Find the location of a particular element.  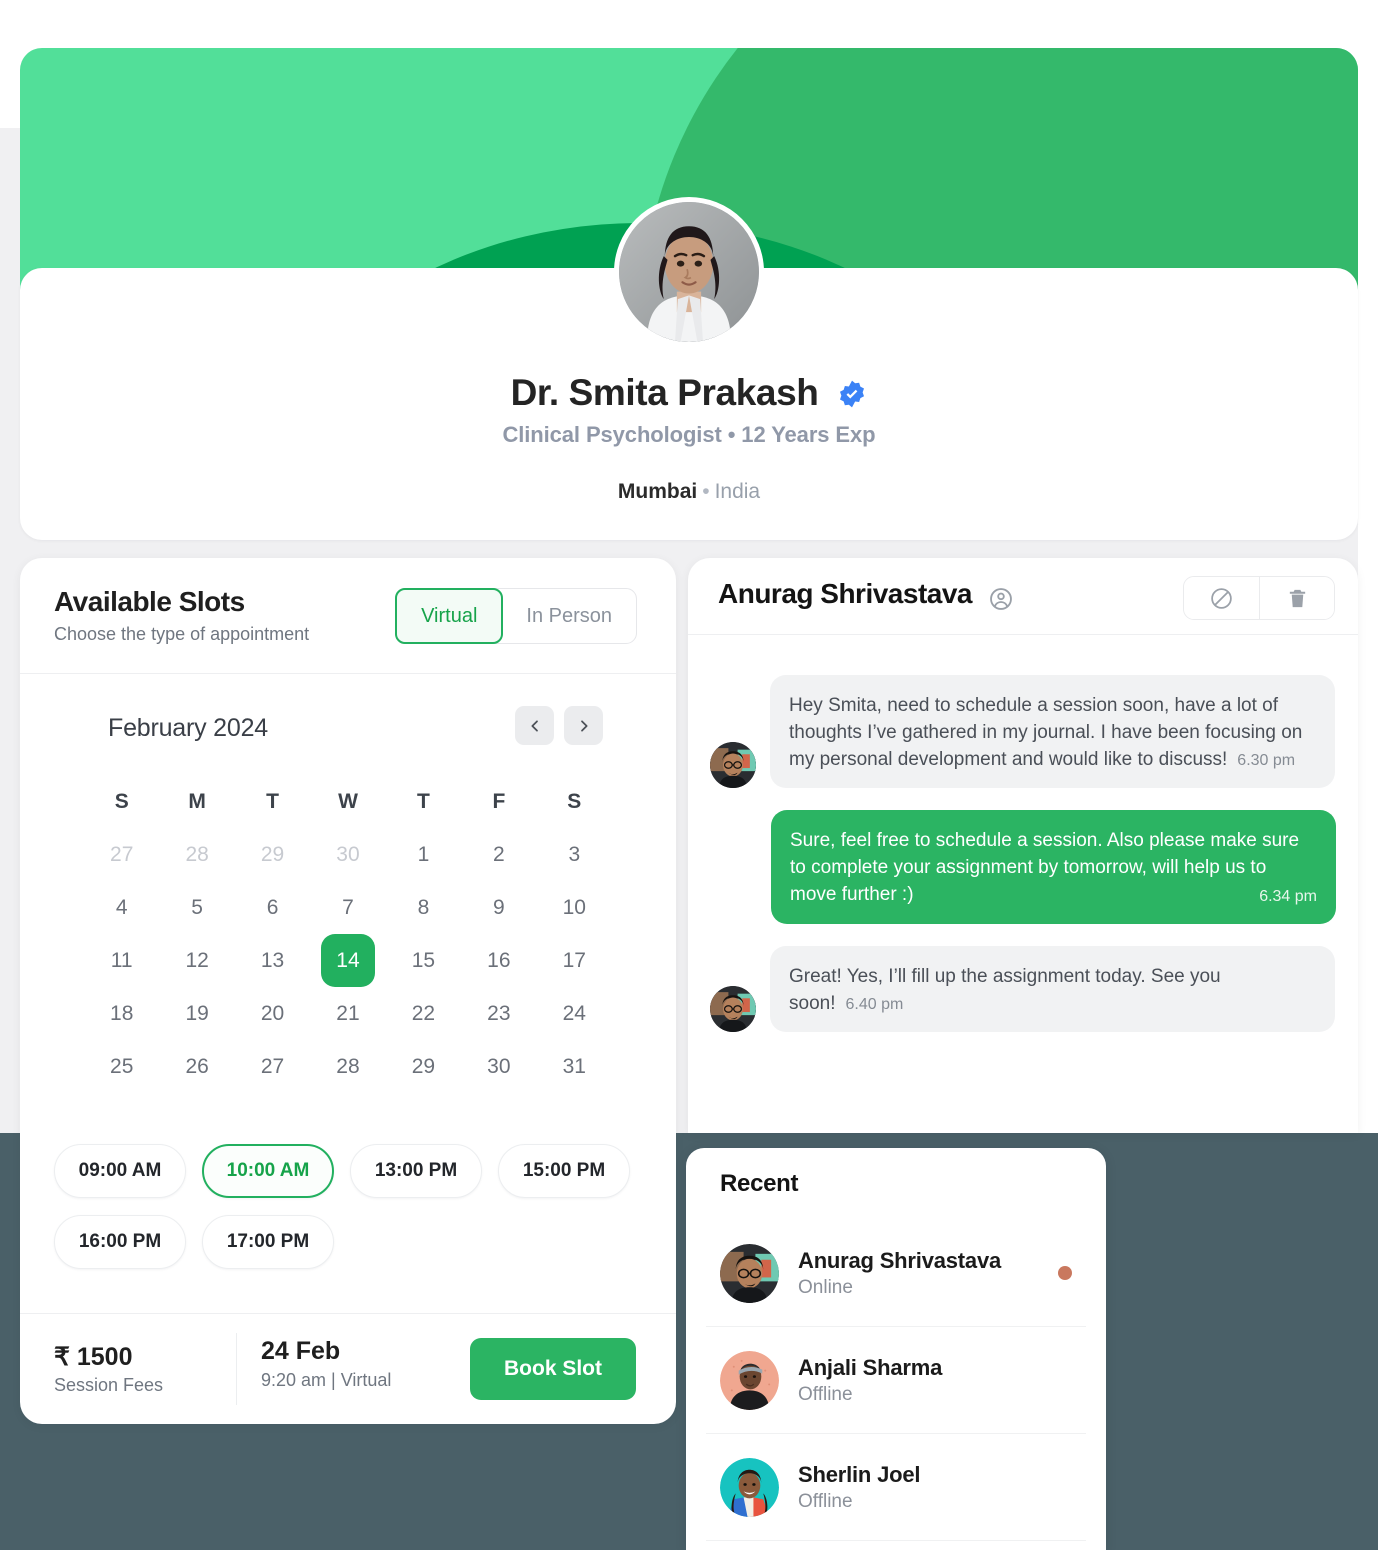

time-slot: 09:00 AM is located at coordinates (120, 1171).